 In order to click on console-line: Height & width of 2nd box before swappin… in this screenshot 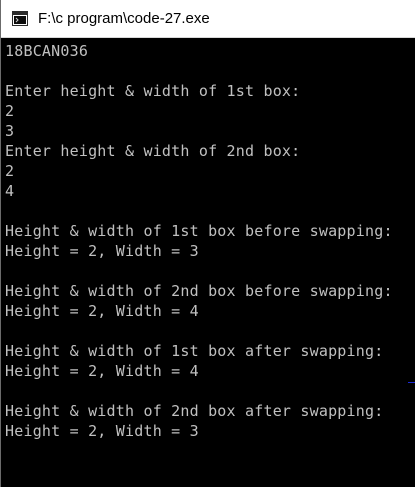, I will do `click(199, 291)`.